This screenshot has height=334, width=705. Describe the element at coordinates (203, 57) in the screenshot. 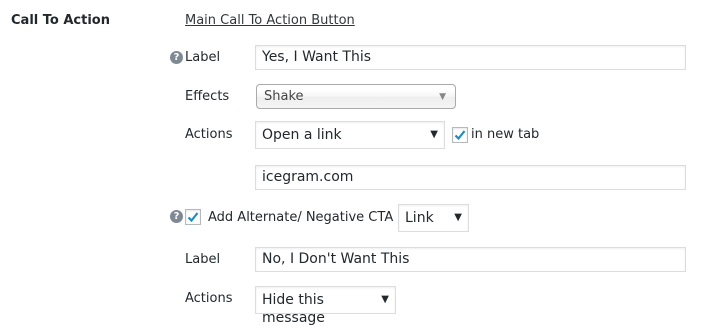

I see `main-label-text: Label` at that location.